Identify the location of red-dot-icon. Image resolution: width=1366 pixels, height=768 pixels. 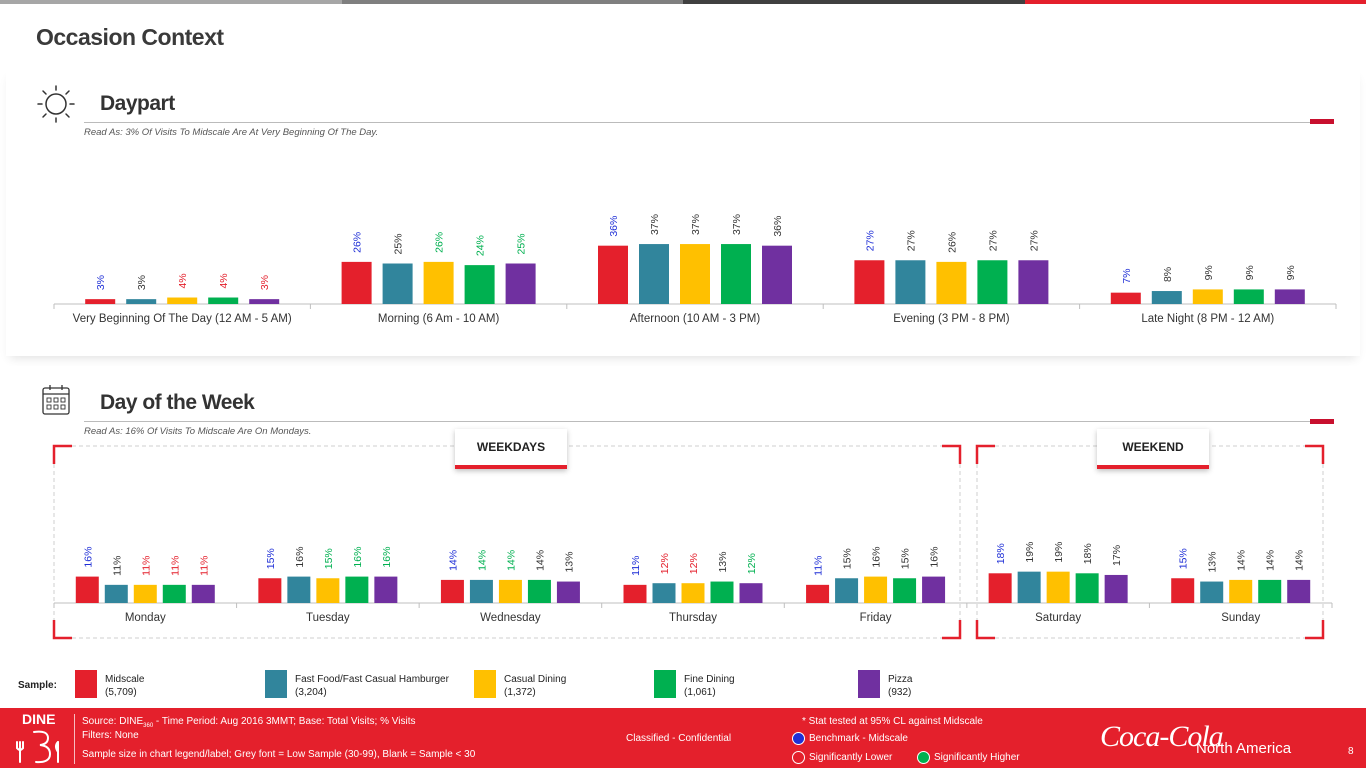
(798, 757).